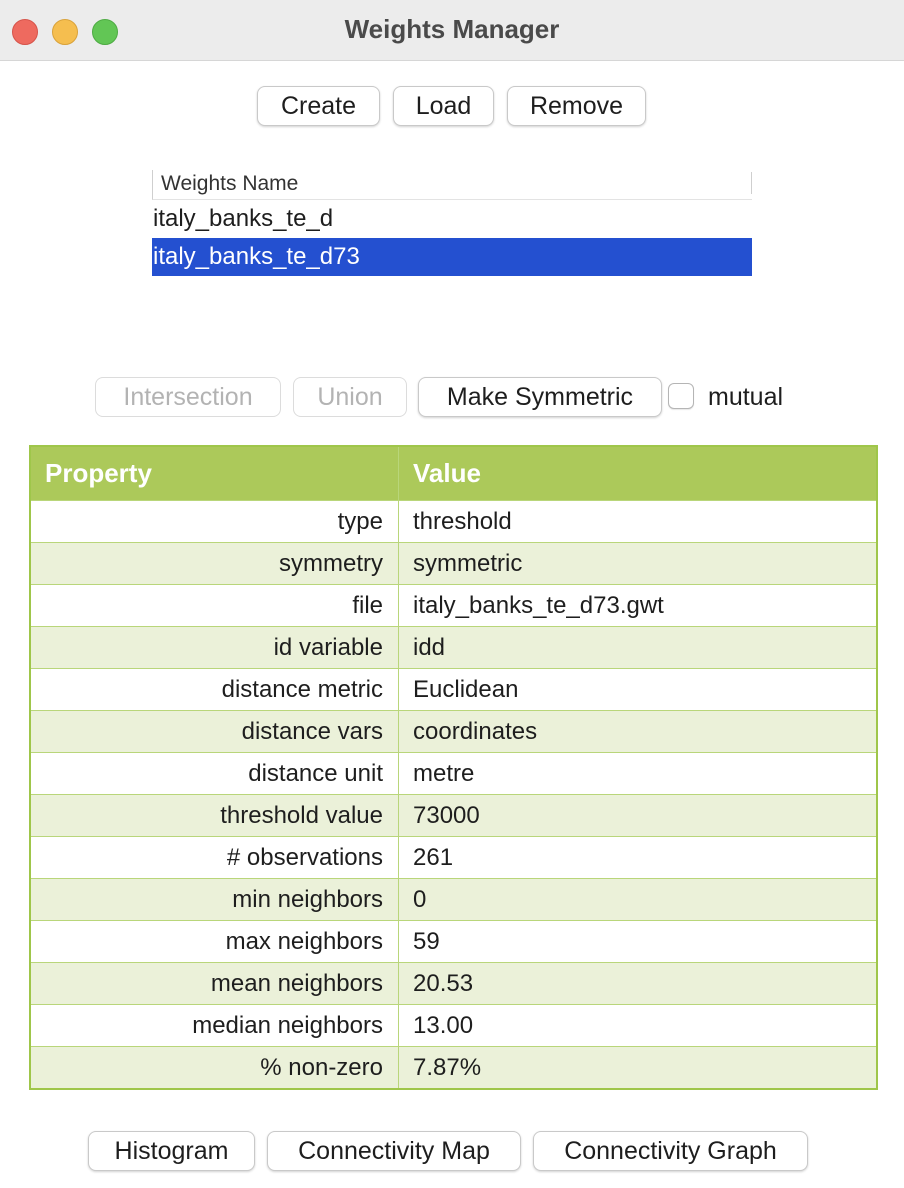 The width and height of the screenshot is (904, 1188). I want to click on property-value: 7.87%, so click(447, 1067).